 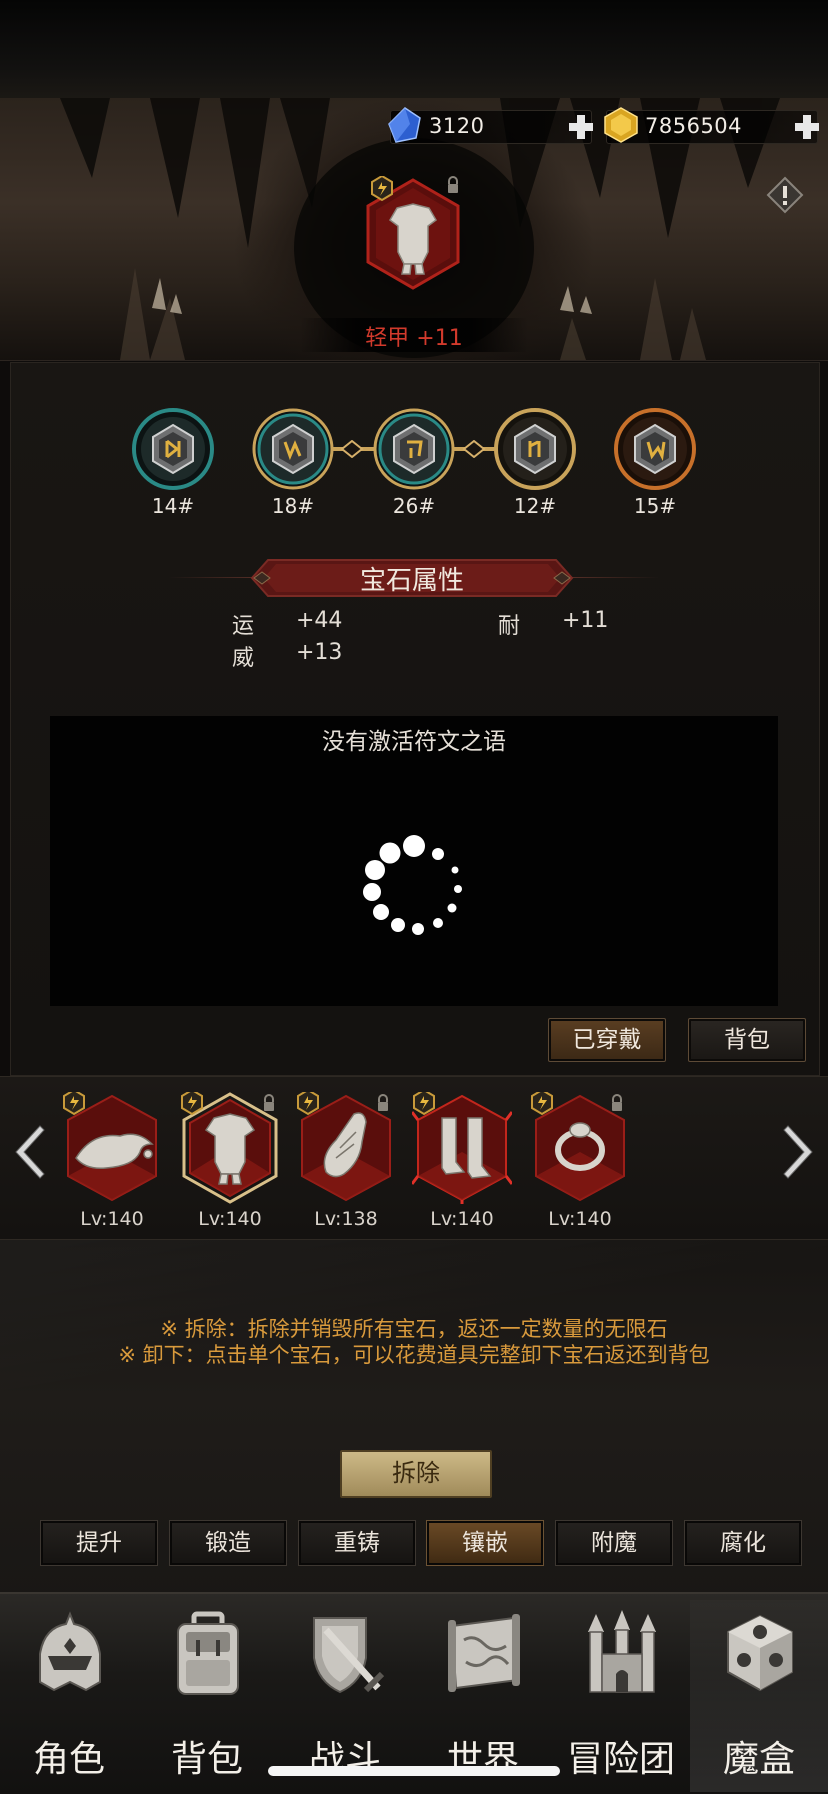 What do you see at coordinates (414, 506) in the screenshot?
I see `gem-label-3: 26#` at bounding box center [414, 506].